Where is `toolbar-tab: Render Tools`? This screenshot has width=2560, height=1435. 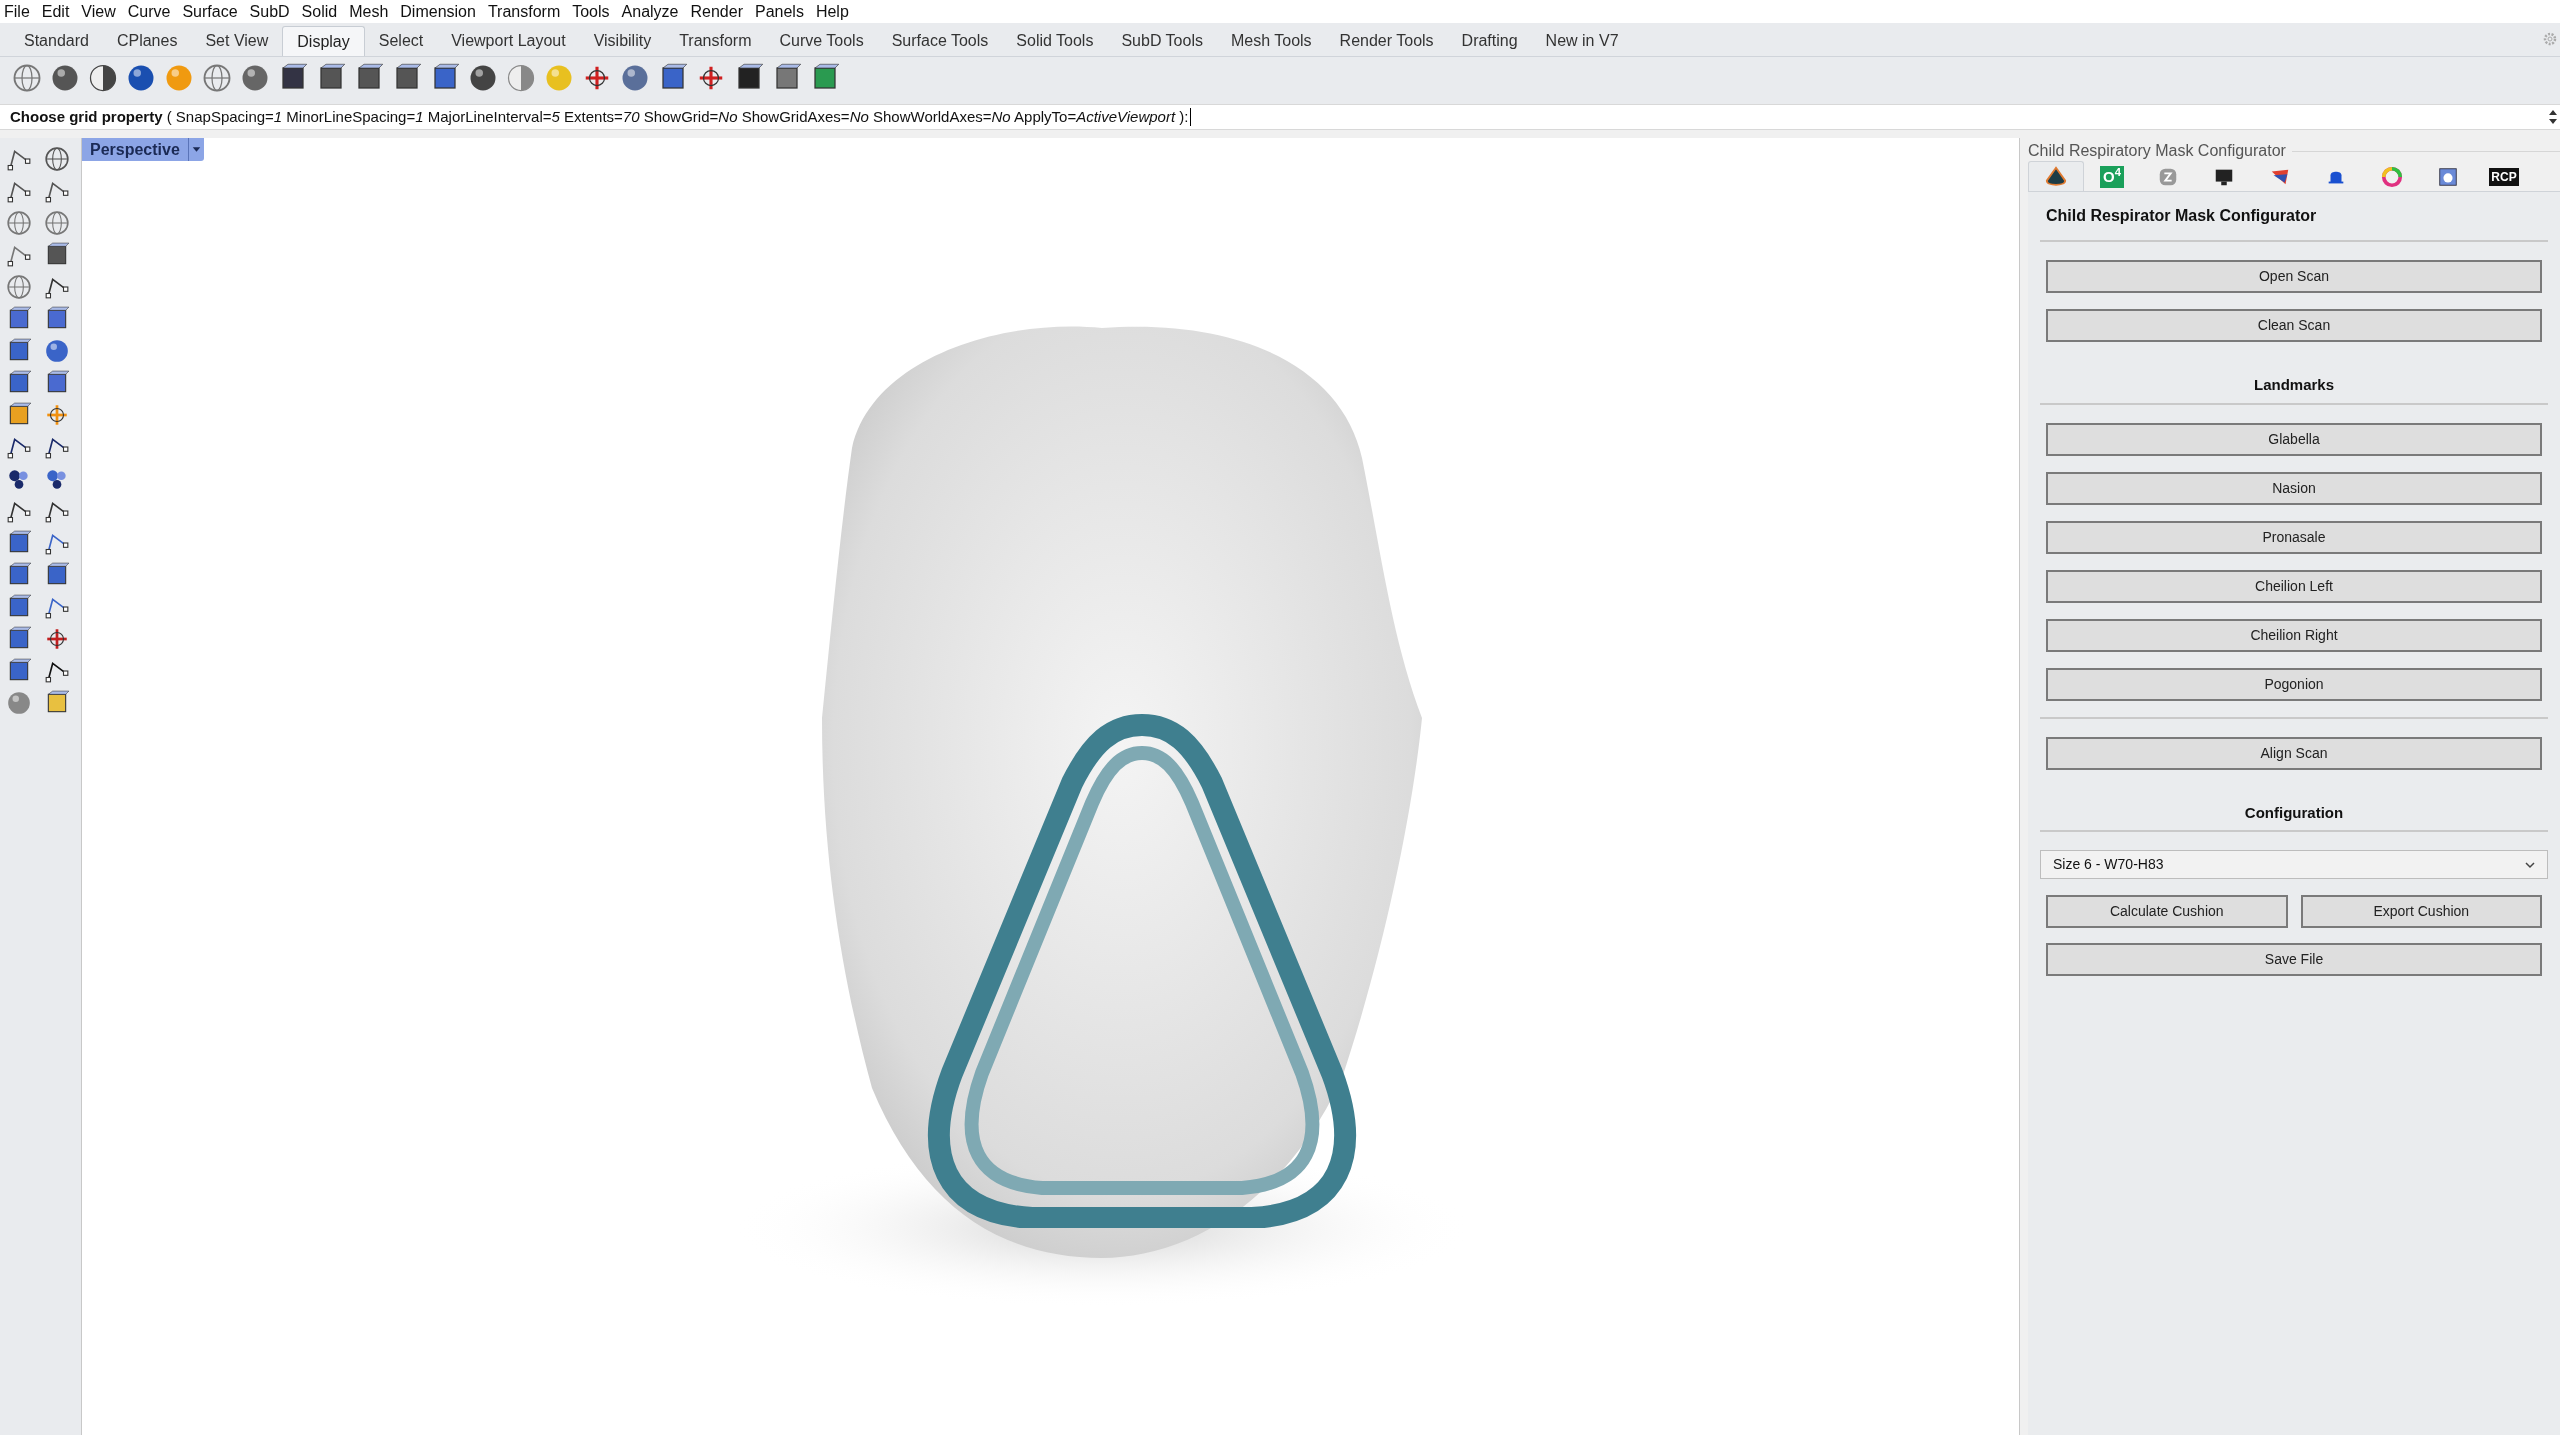
toolbar-tab: Render Tools is located at coordinates (1386, 41).